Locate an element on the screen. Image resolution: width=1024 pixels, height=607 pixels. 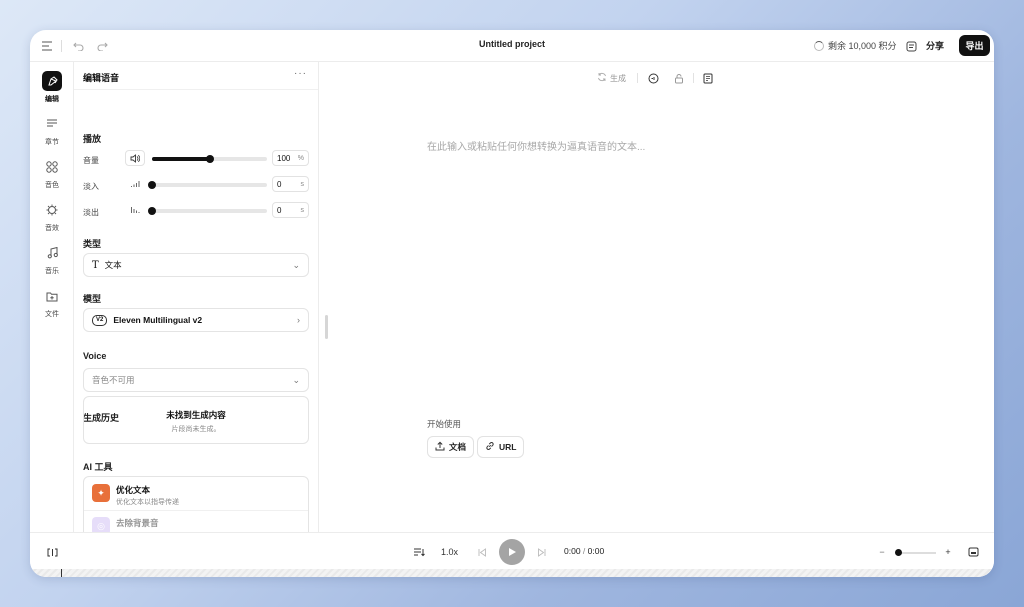
volume-input: 100 % is located at coordinates (290, 158).